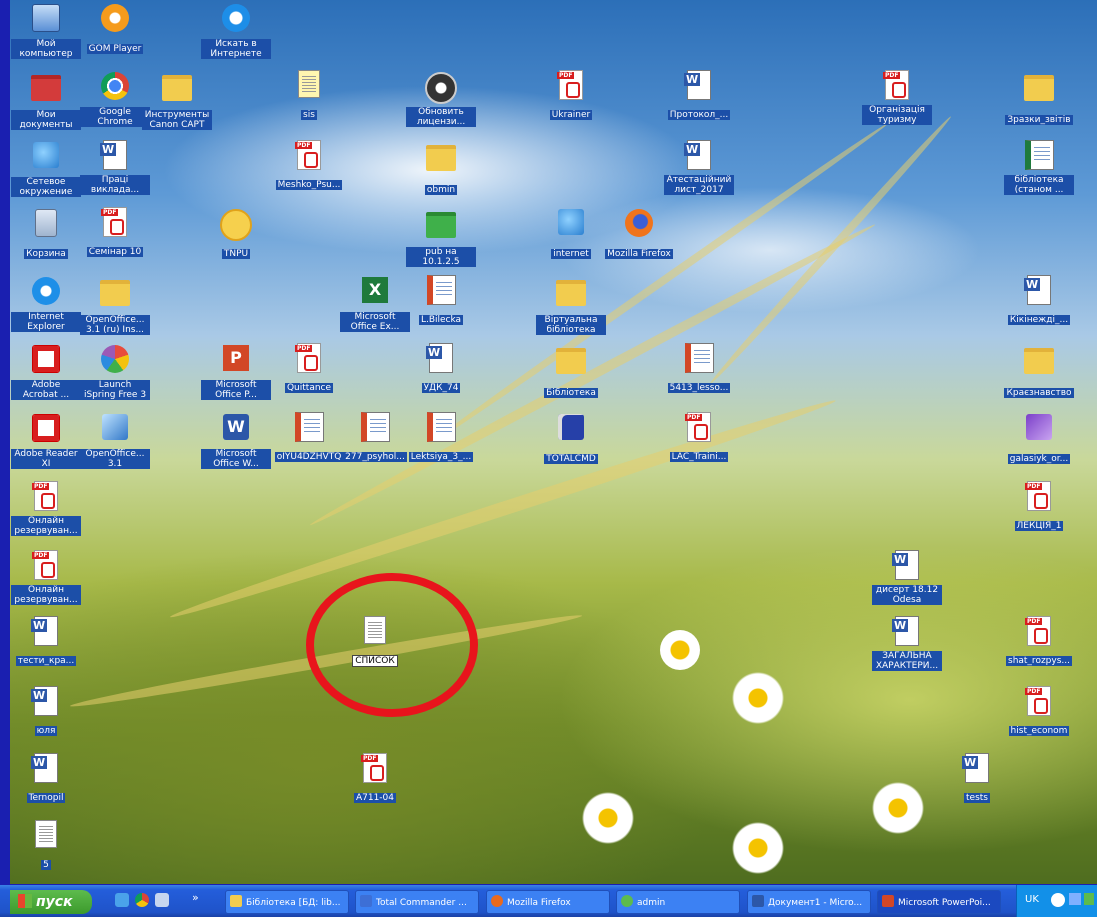 This screenshot has height=917, width=1097. Describe the element at coordinates (309, 368) in the screenshot. I see `desktop-icon: Quittance` at that location.